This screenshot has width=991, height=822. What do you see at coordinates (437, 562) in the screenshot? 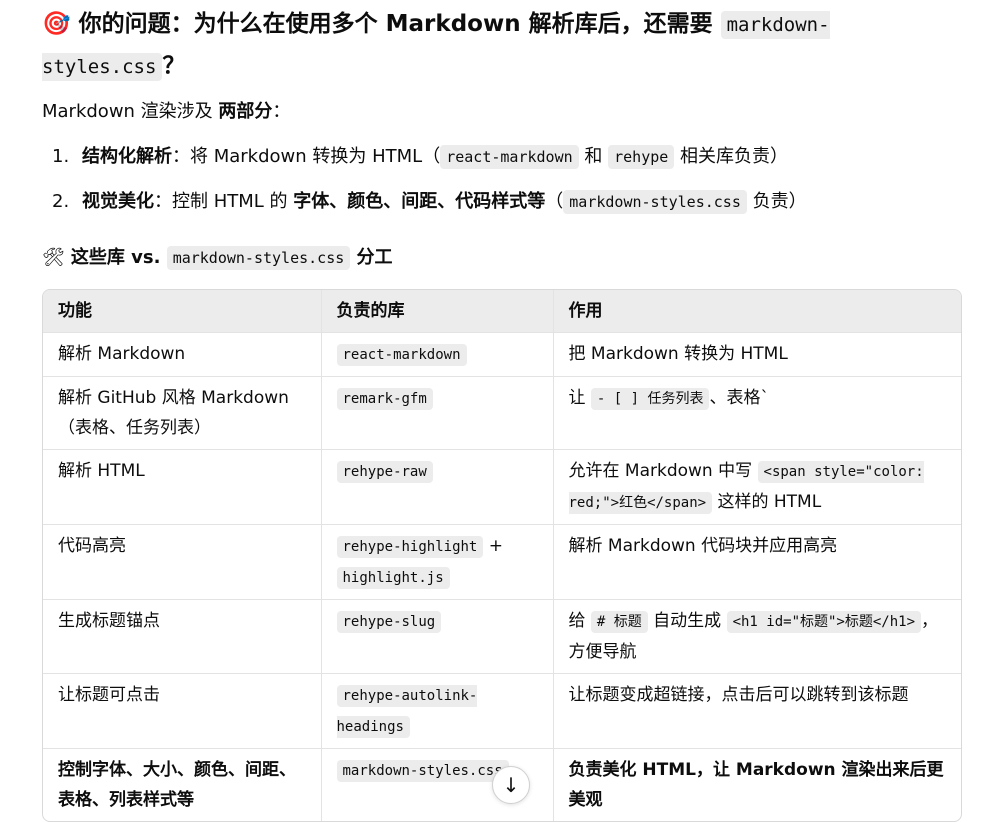
I see `table-cell: rehype-highlight + highlight.js` at bounding box center [437, 562].